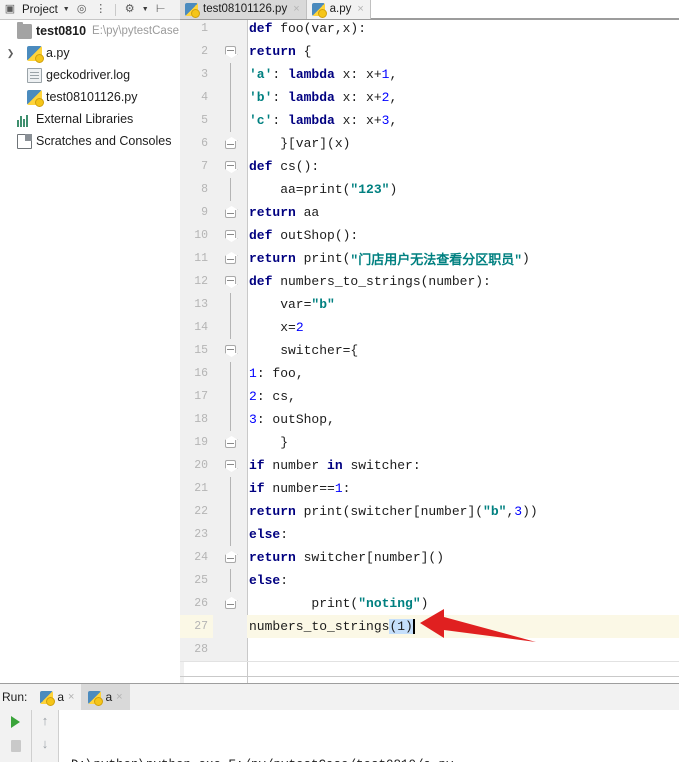 The image size is (679, 762). I want to click on settings-gear-icon: ⚙, so click(130, 10).